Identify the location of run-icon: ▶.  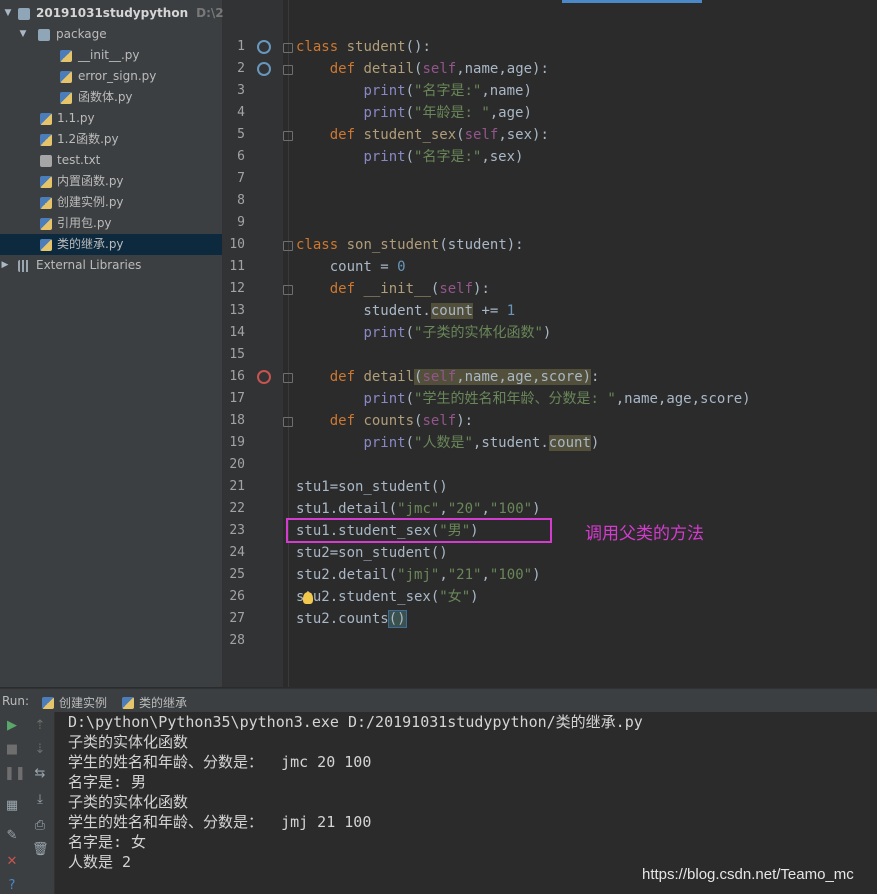
(12, 726).